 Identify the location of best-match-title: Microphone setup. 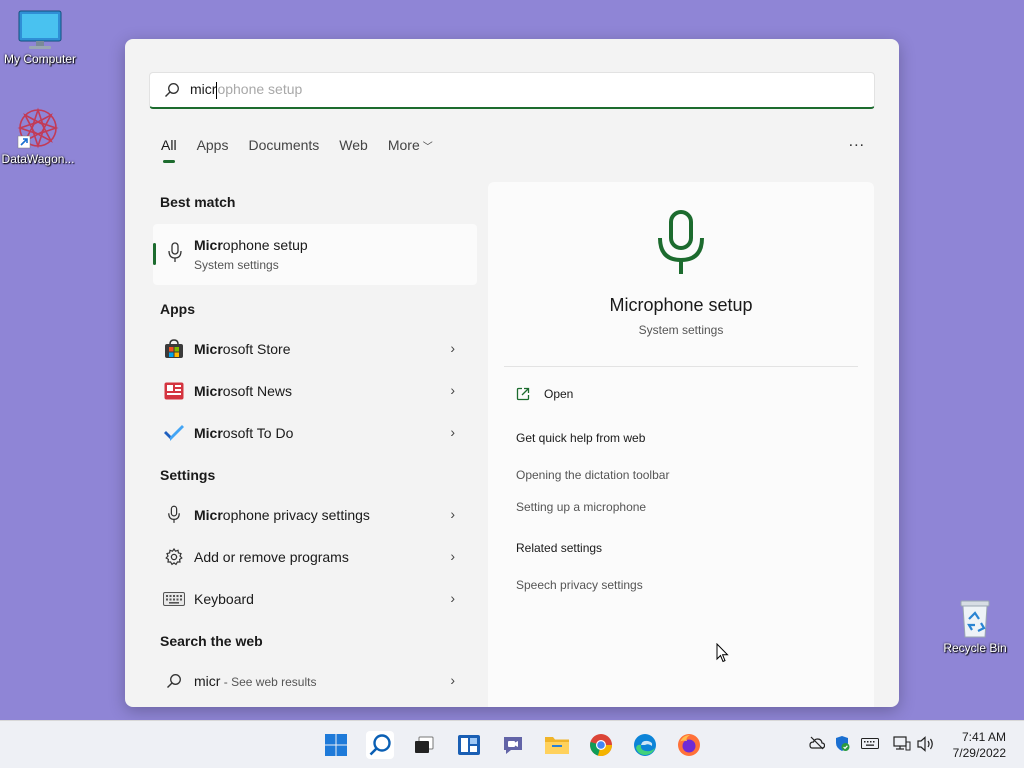
(251, 245).